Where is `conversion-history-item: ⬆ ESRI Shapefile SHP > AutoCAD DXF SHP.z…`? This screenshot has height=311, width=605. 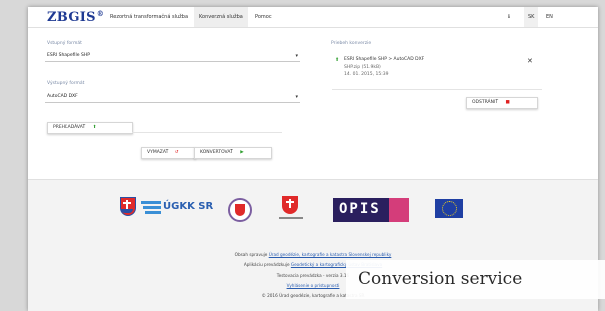 conversion-history-item: ⬆ ESRI Shapefile SHP > AutoCAD DXF SHP.z… is located at coordinates (434, 71).